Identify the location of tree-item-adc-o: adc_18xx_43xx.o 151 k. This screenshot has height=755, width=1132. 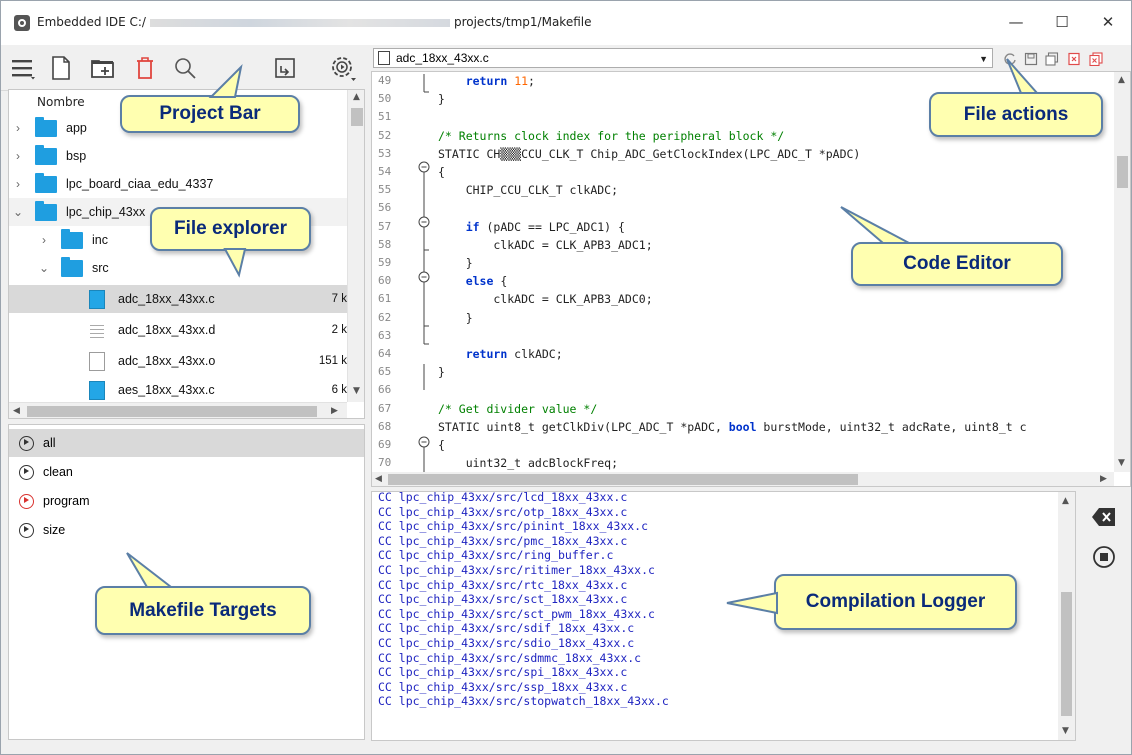
(178, 361).